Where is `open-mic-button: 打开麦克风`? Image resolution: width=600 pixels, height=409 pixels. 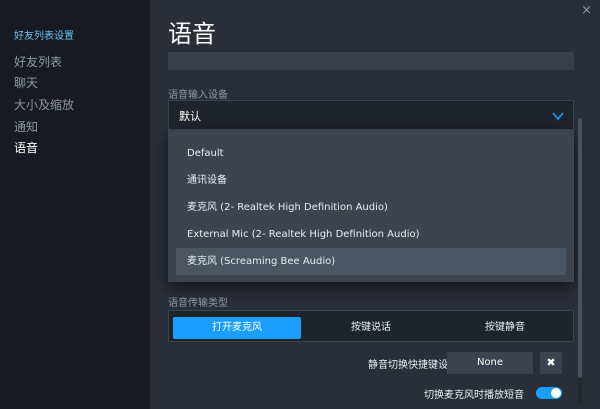
open-mic-button: 打开麦克风 is located at coordinates (237, 328).